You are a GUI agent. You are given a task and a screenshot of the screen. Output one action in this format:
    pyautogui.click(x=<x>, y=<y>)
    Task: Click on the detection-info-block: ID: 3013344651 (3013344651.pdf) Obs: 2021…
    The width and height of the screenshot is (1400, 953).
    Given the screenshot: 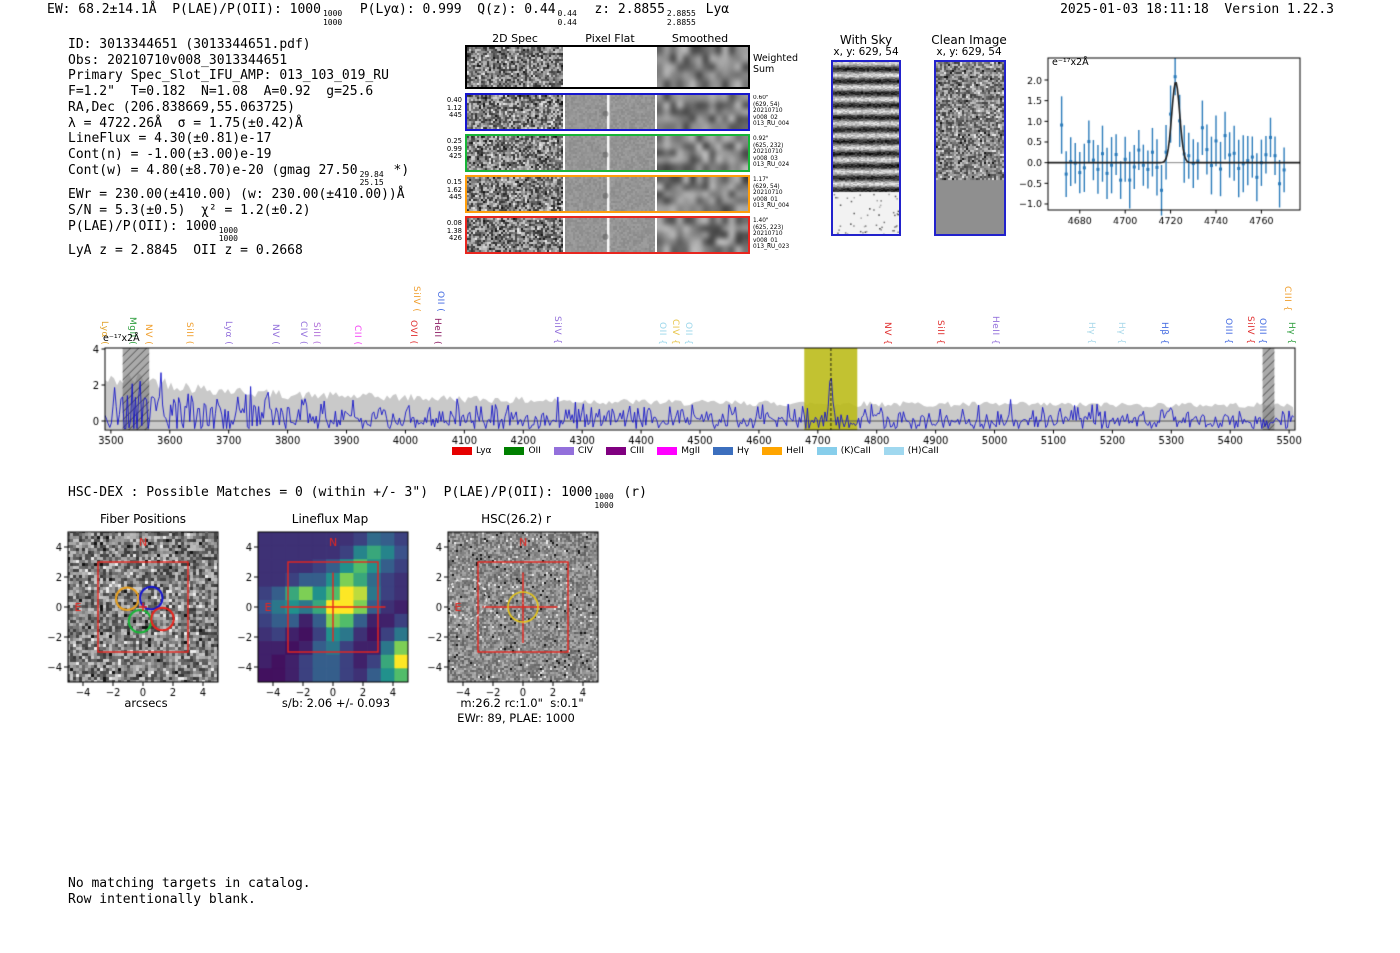 What is the action you would take?
    pyautogui.click(x=238, y=148)
    